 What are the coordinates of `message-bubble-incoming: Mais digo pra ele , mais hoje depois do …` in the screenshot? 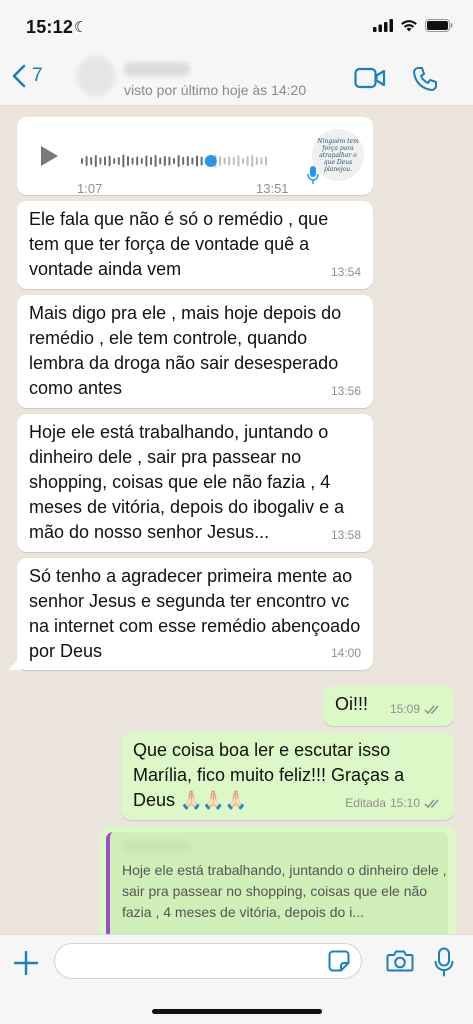 It's located at (195, 351).